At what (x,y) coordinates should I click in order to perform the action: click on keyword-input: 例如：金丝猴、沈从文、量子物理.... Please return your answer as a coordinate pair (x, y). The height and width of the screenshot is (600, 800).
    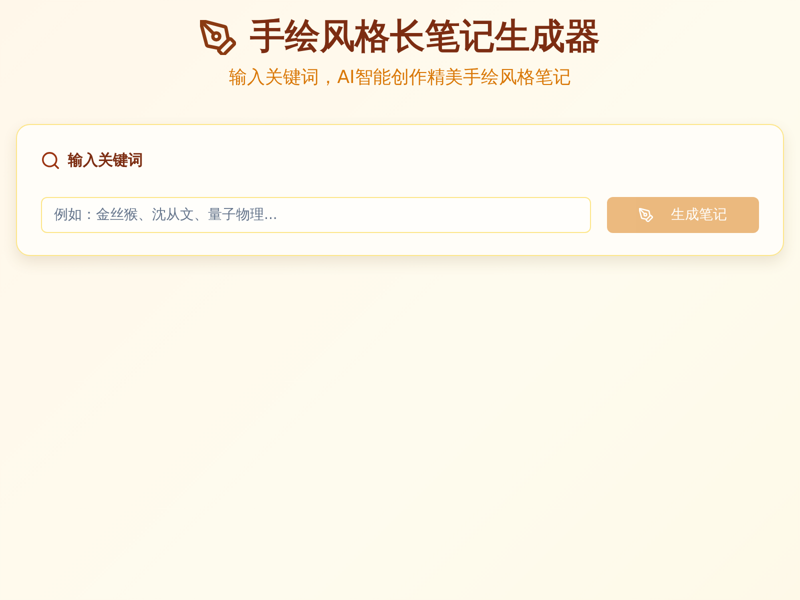
    Looking at the image, I should click on (316, 215).